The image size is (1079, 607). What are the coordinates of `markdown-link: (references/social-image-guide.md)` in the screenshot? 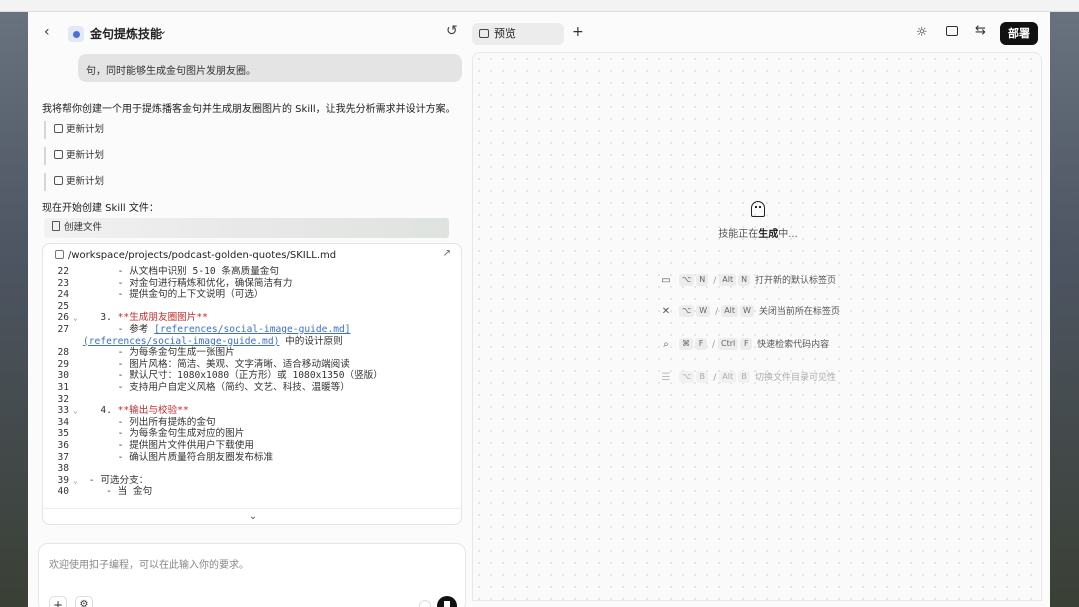 It's located at (181, 341).